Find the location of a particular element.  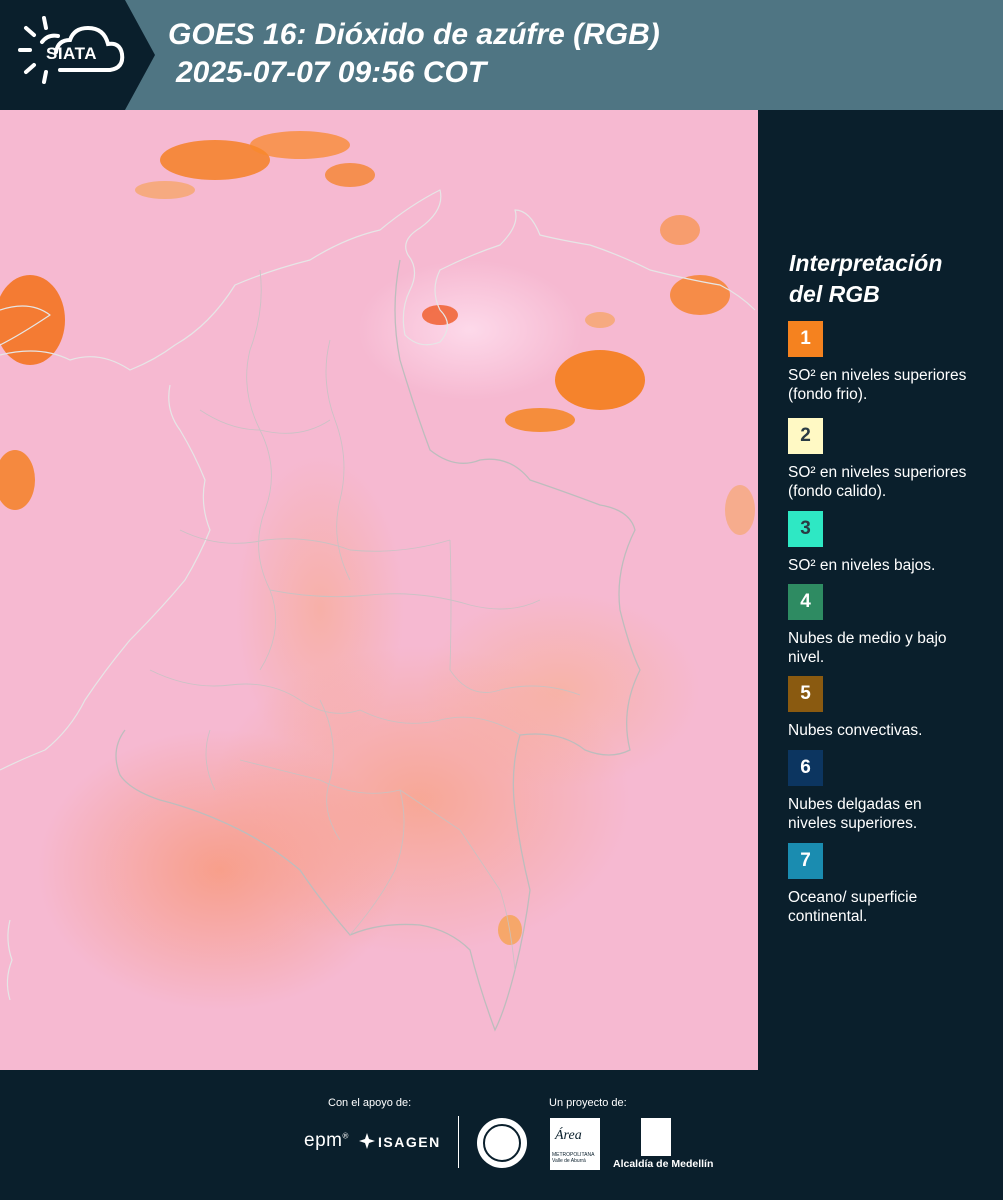

legend-swatch-6: 6 is located at coordinates (805, 768).